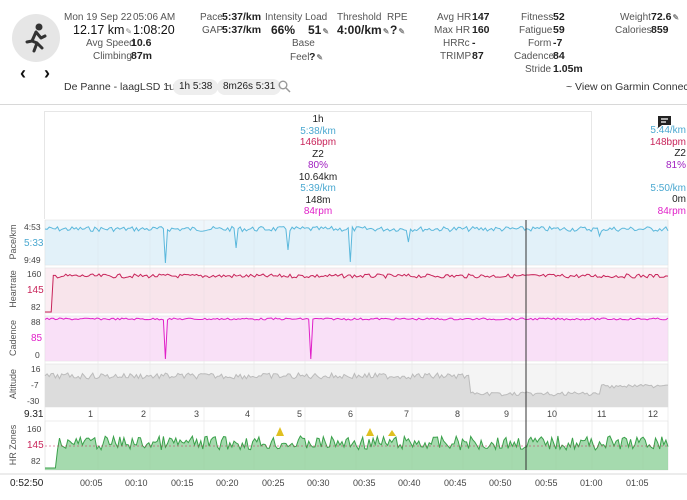 The height and width of the screenshot is (500, 687). I want to click on pace-trace-area, so click(356, 245).